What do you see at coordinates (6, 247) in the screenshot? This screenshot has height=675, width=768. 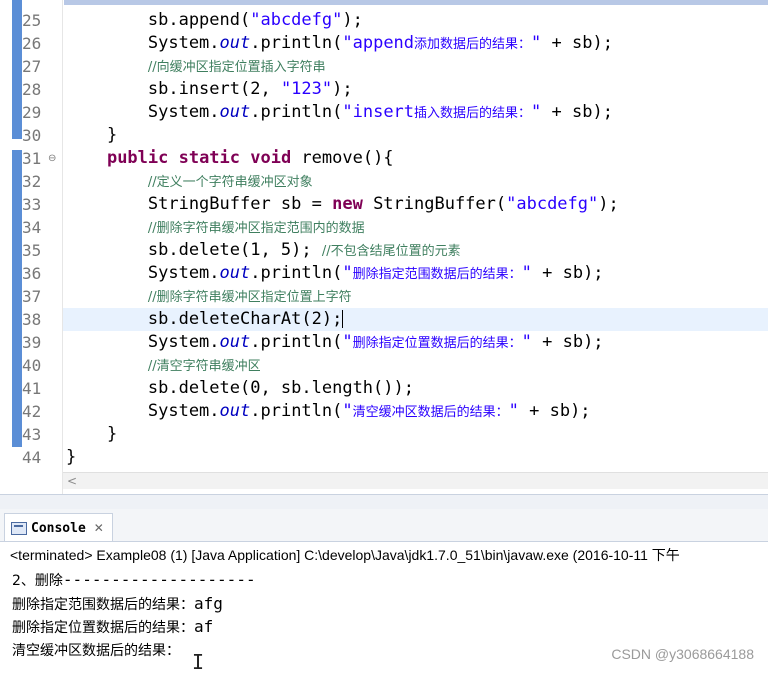 I see `overview-ruler` at bounding box center [6, 247].